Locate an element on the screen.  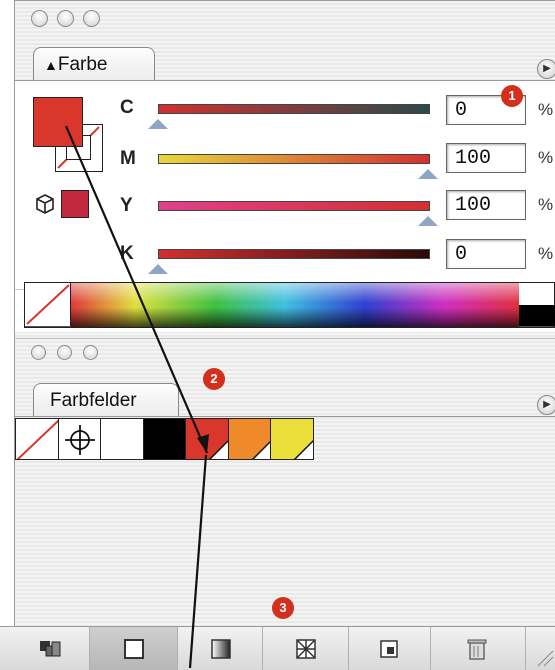
tab-farbe-label: Farbe is located at coordinates (82, 64).